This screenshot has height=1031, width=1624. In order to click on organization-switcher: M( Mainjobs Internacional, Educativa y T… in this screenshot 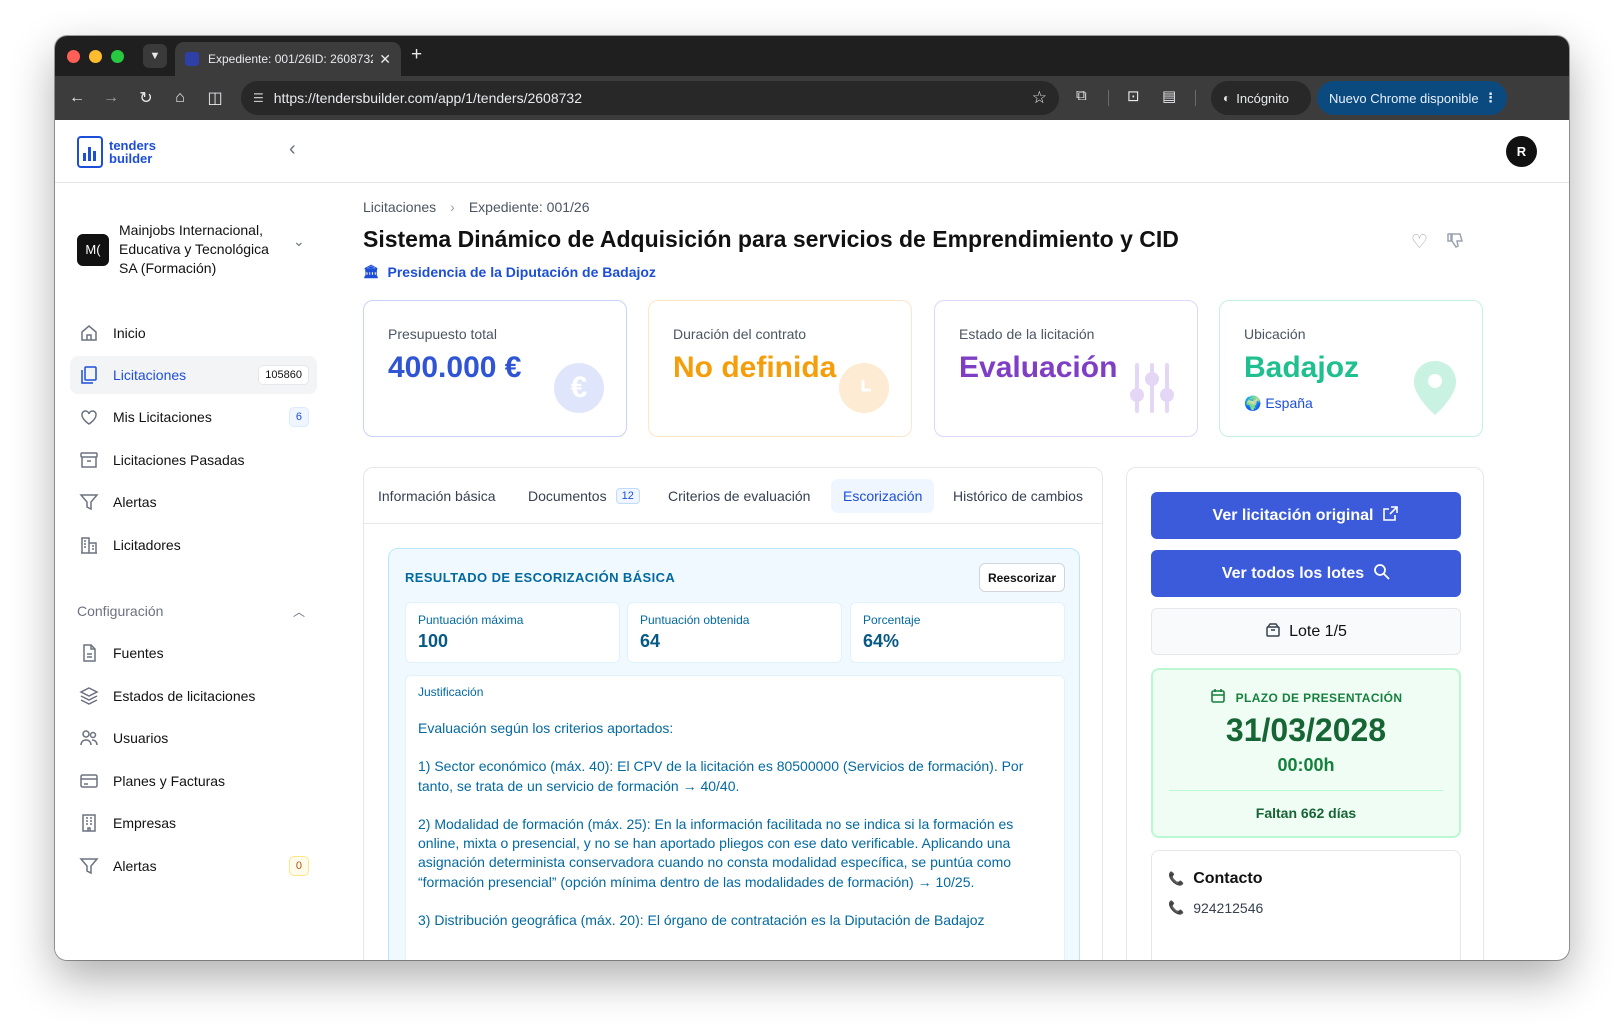, I will do `click(180, 249)`.